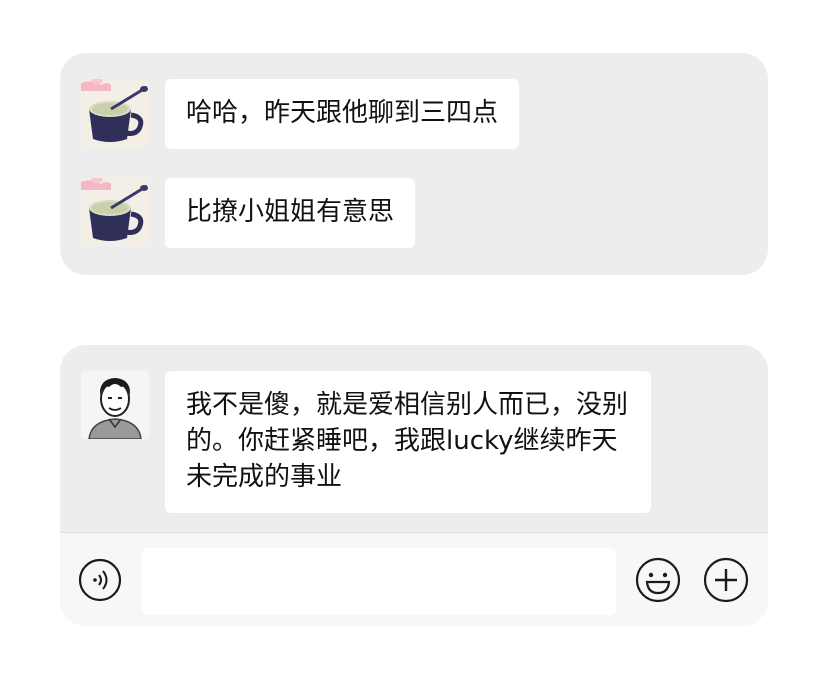  I want to click on message-row: 哈哈，昨天跟他聊到三四点, so click(300, 114).